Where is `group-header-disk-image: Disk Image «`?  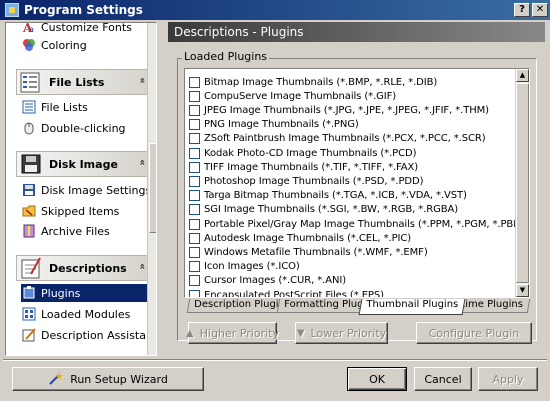 group-header-disk-image: Disk Image « is located at coordinates (84, 164).